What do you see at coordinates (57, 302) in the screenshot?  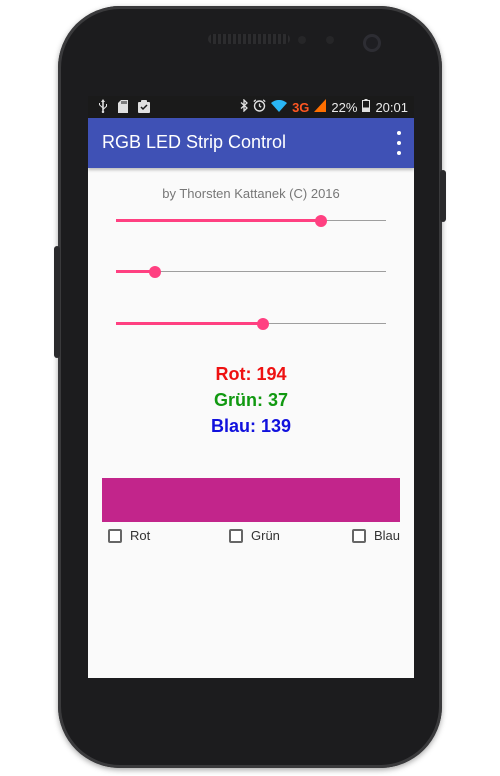 I see `volume-button` at bounding box center [57, 302].